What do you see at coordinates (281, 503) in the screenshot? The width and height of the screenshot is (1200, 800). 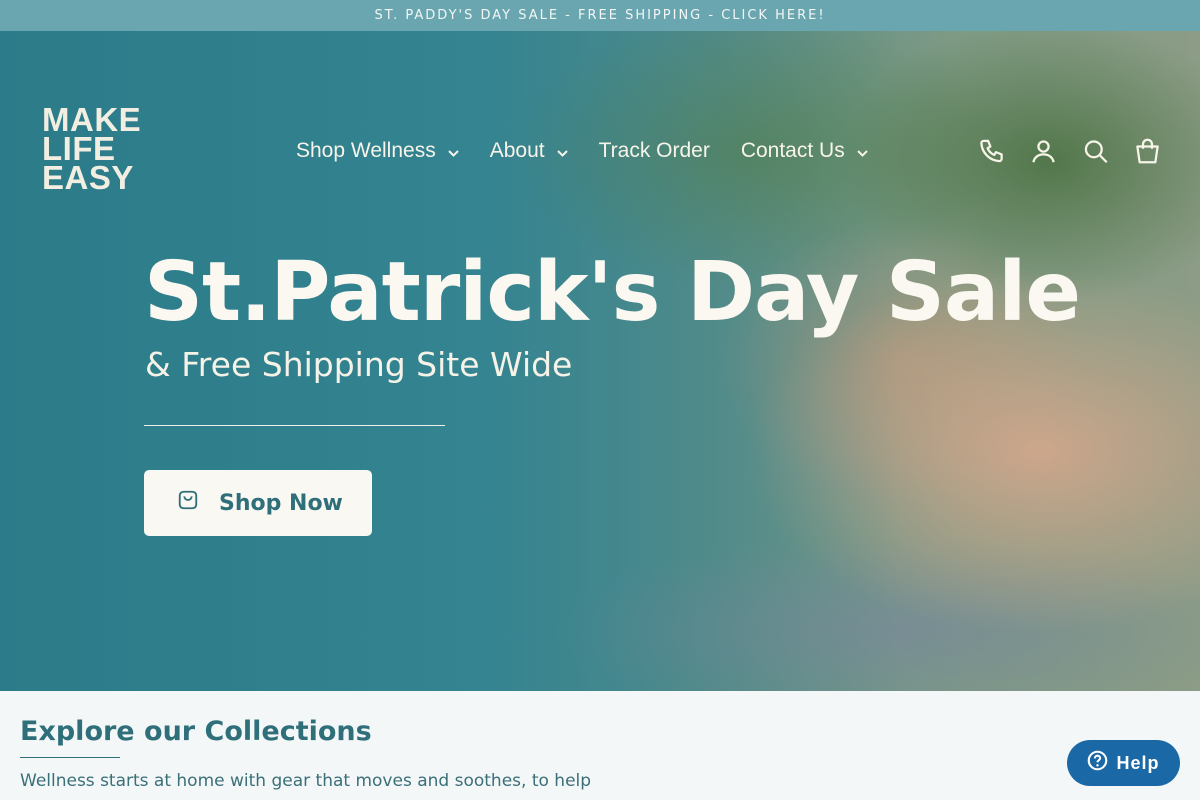 I see `shop-now-label: Shop Now` at bounding box center [281, 503].